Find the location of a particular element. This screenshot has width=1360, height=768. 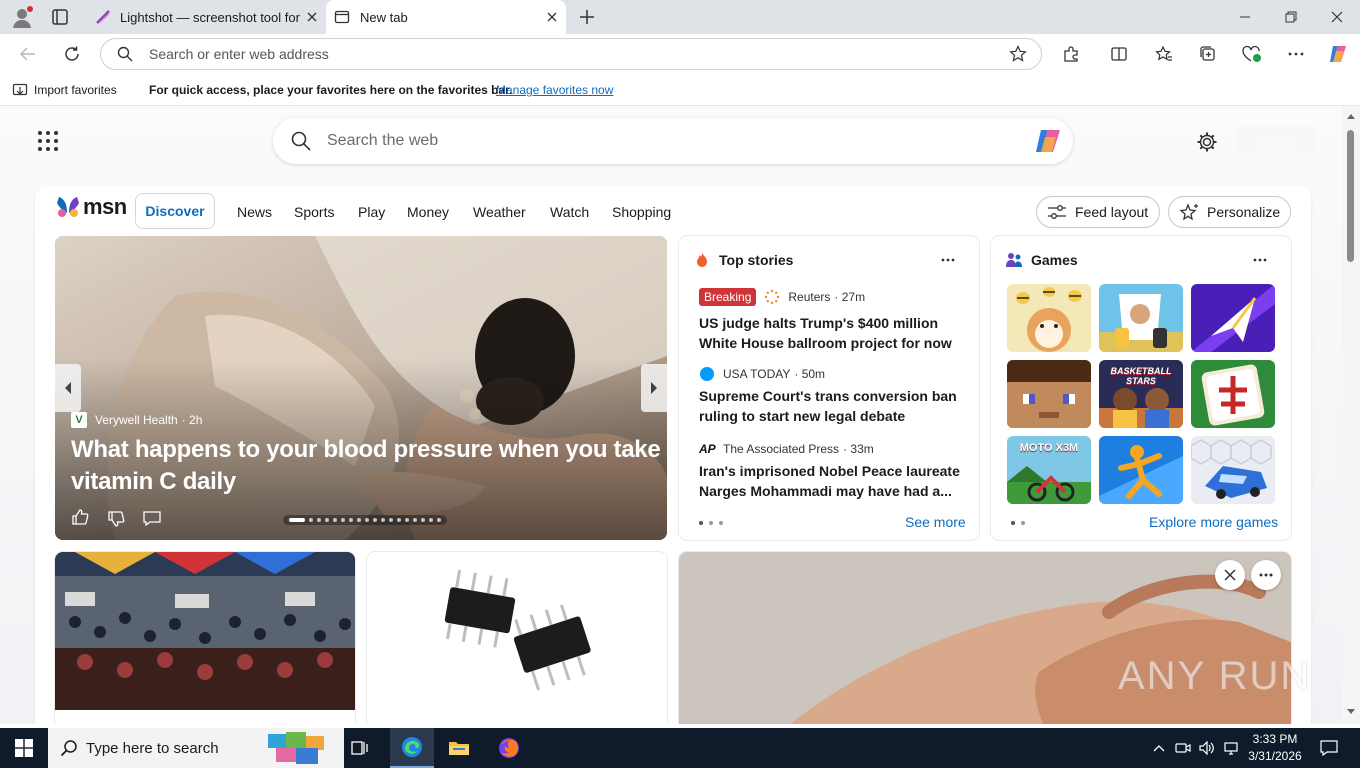

tab-play: Play is located at coordinates (371, 212).